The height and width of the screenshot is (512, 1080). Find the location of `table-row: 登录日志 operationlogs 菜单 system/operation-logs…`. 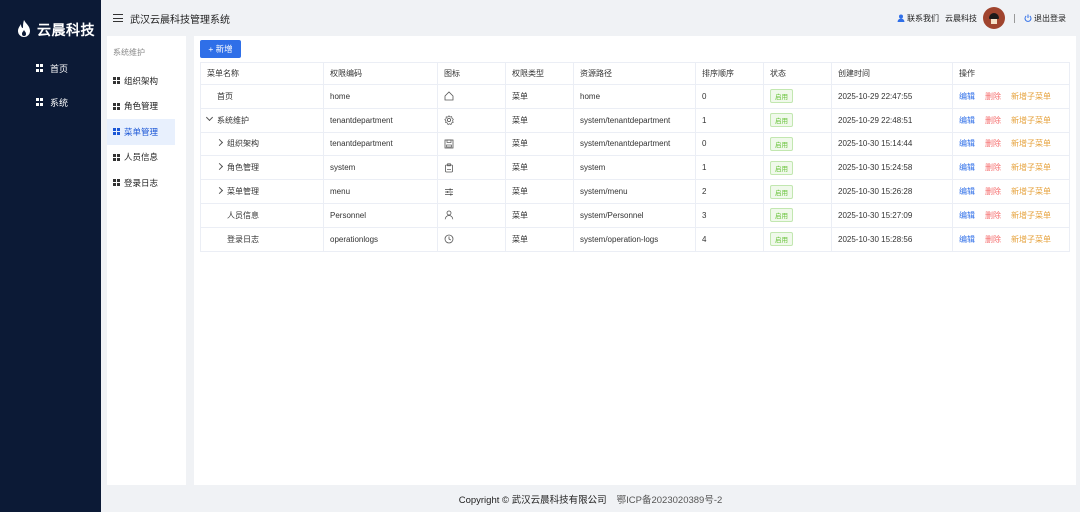

table-row: 登录日志 operationlogs 菜单 system/operation-logs… is located at coordinates (635, 239).